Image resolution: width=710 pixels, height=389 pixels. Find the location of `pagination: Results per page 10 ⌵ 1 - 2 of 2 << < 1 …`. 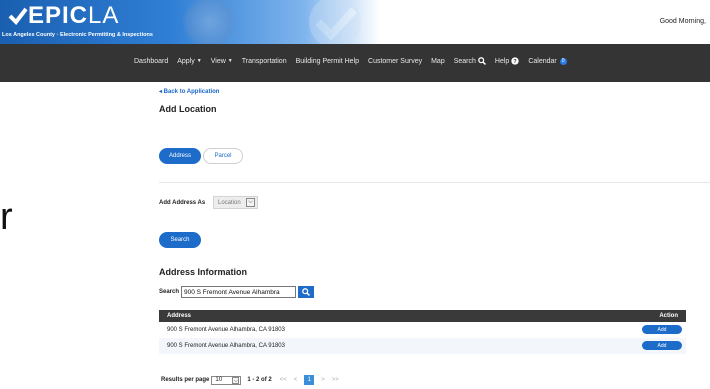

pagination: Results per page 10 ⌵ 1 - 2 of 2 << < 1 … is located at coordinates (250, 380).